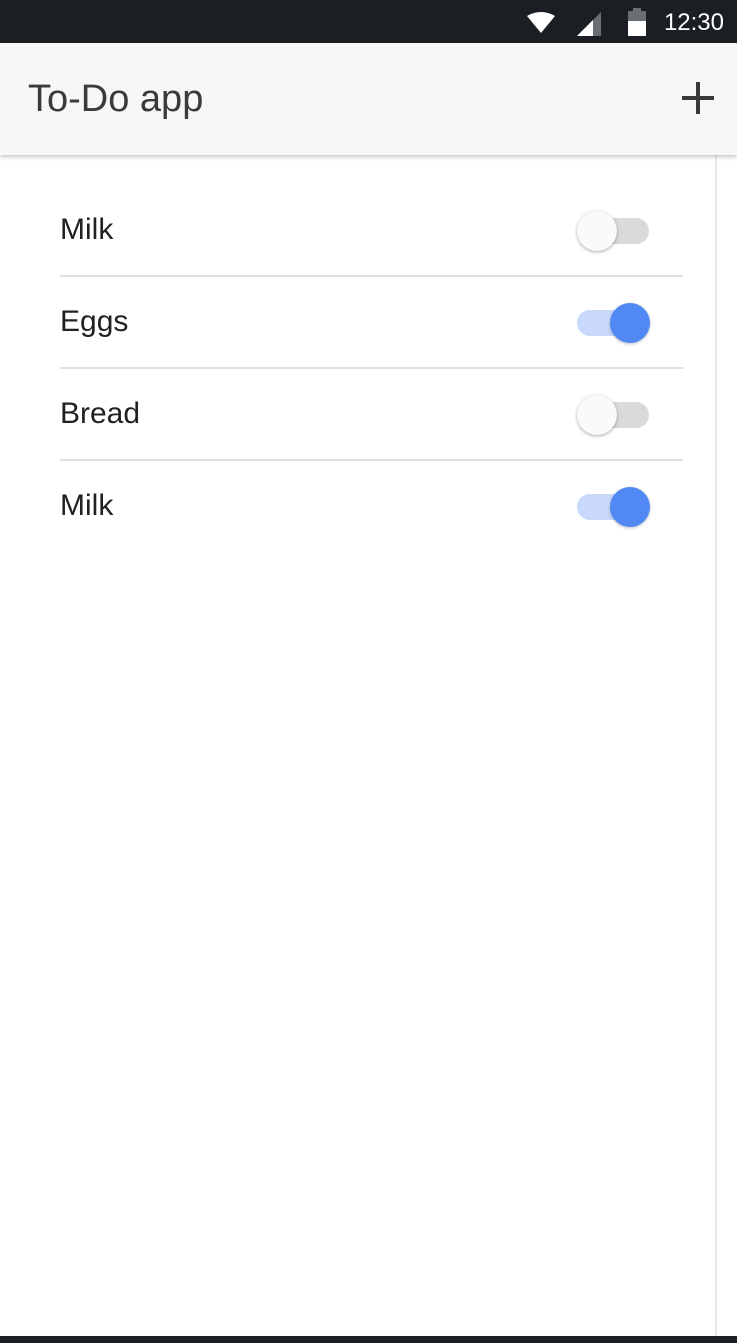 The width and height of the screenshot is (737, 1343). What do you see at coordinates (368, 1339) in the screenshot?
I see `navigation-bar` at bounding box center [368, 1339].